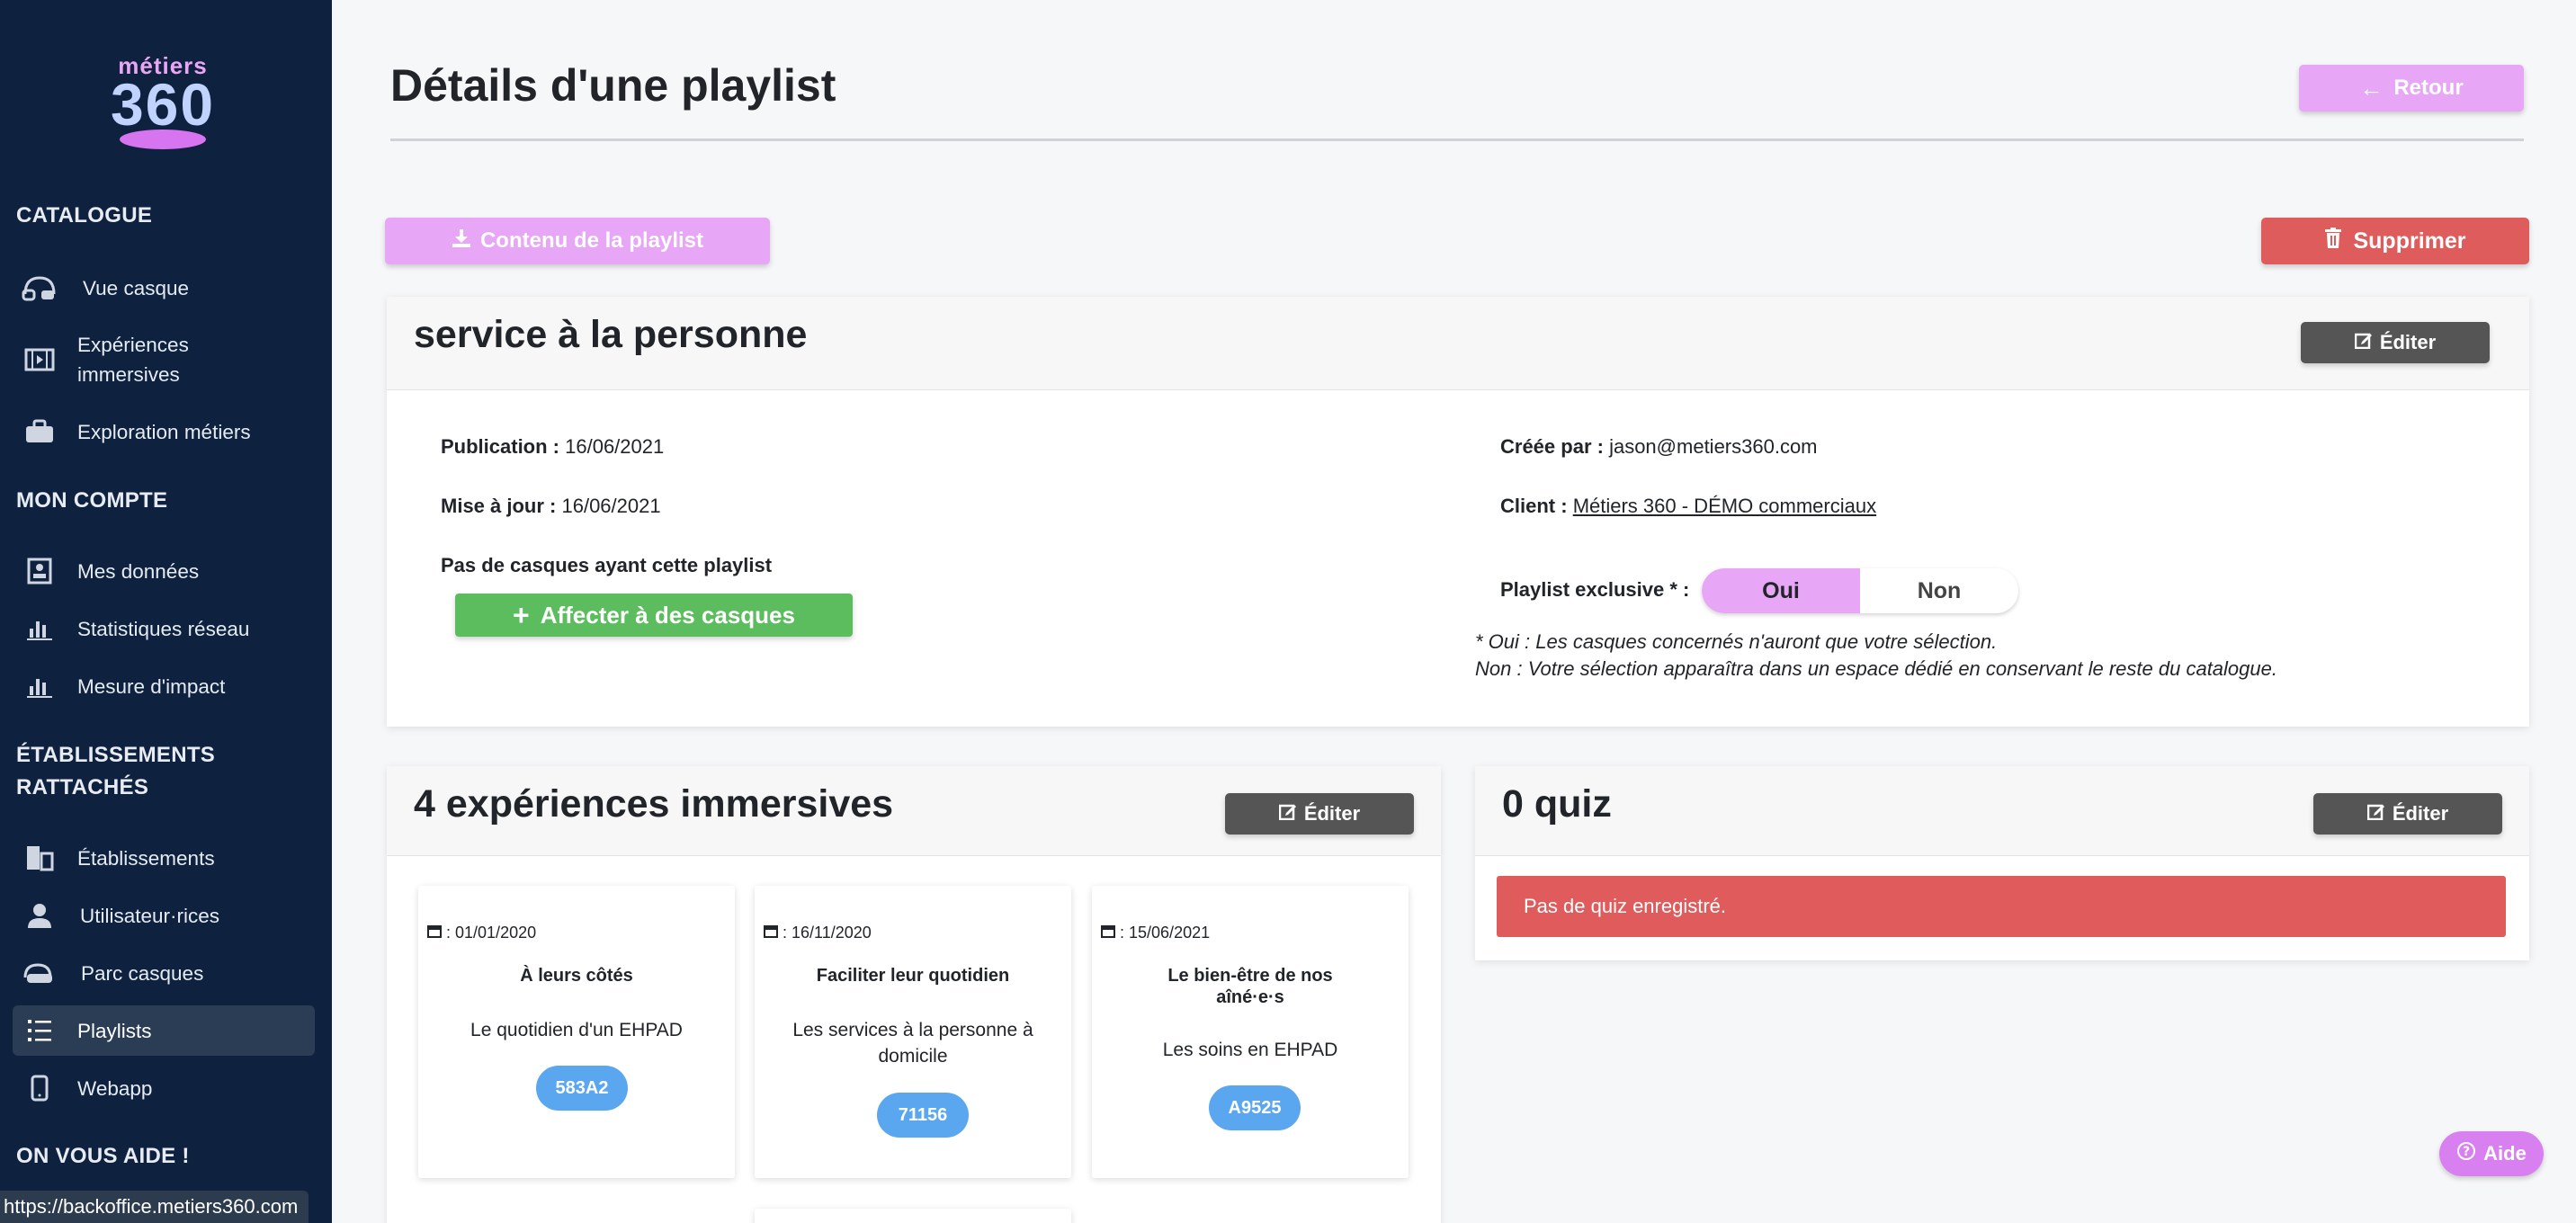 This screenshot has width=2576, height=1223. I want to click on headsets-stack-icon, so click(40, 973).